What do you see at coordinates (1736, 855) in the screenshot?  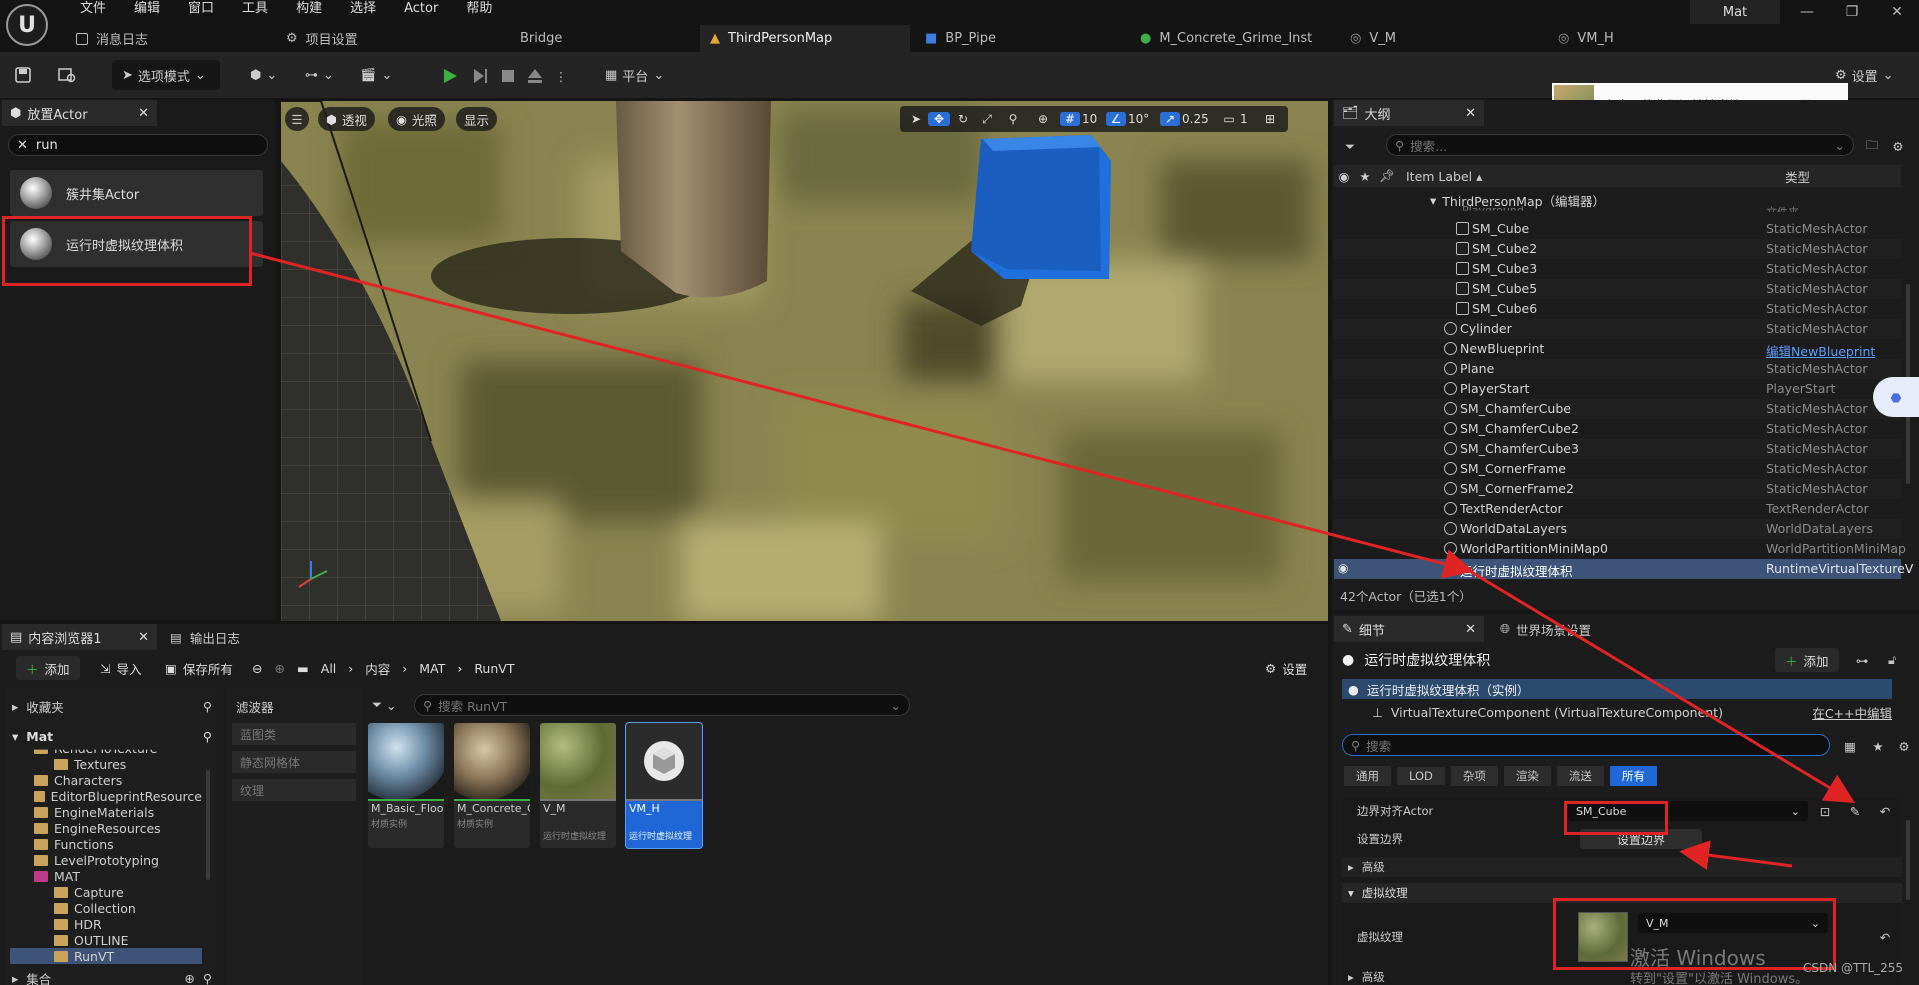 I see `arrow-to-set-bounds` at bounding box center [1736, 855].